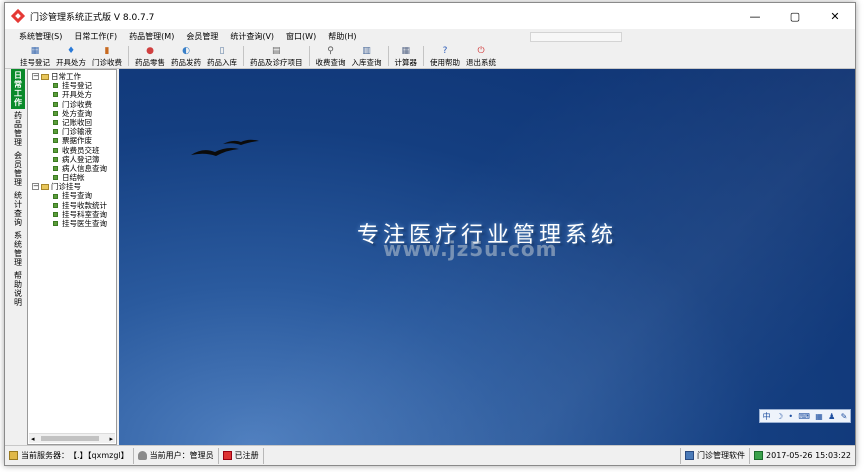 This screenshot has height=472, width=864. I want to click on module-tab-3: 会员管理, so click(18, 169).